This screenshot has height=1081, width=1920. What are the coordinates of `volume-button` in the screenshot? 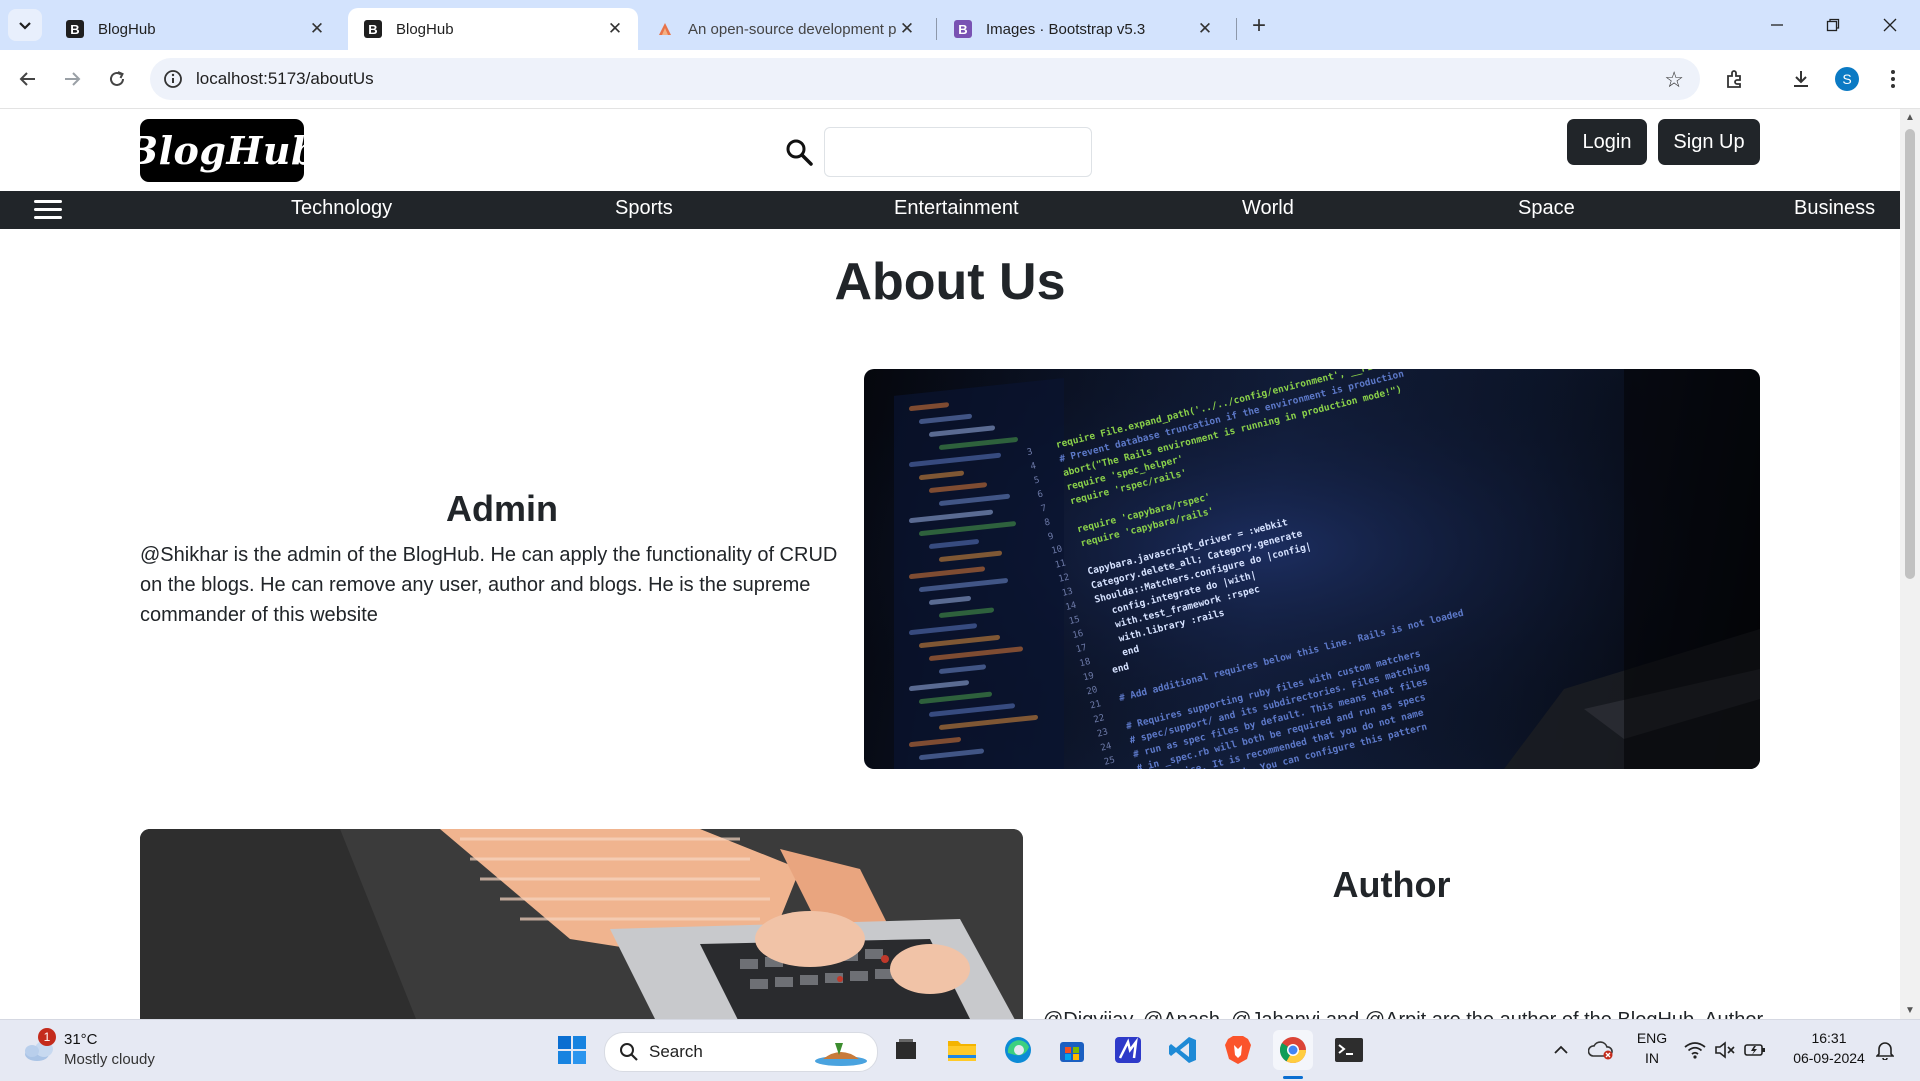 It's located at (1725, 1050).